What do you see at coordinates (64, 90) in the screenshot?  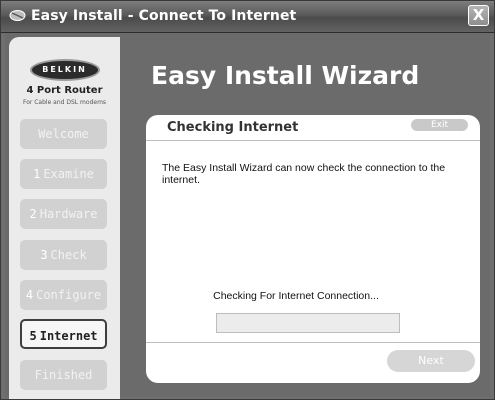 I see `product-name: 4 Port Router` at bounding box center [64, 90].